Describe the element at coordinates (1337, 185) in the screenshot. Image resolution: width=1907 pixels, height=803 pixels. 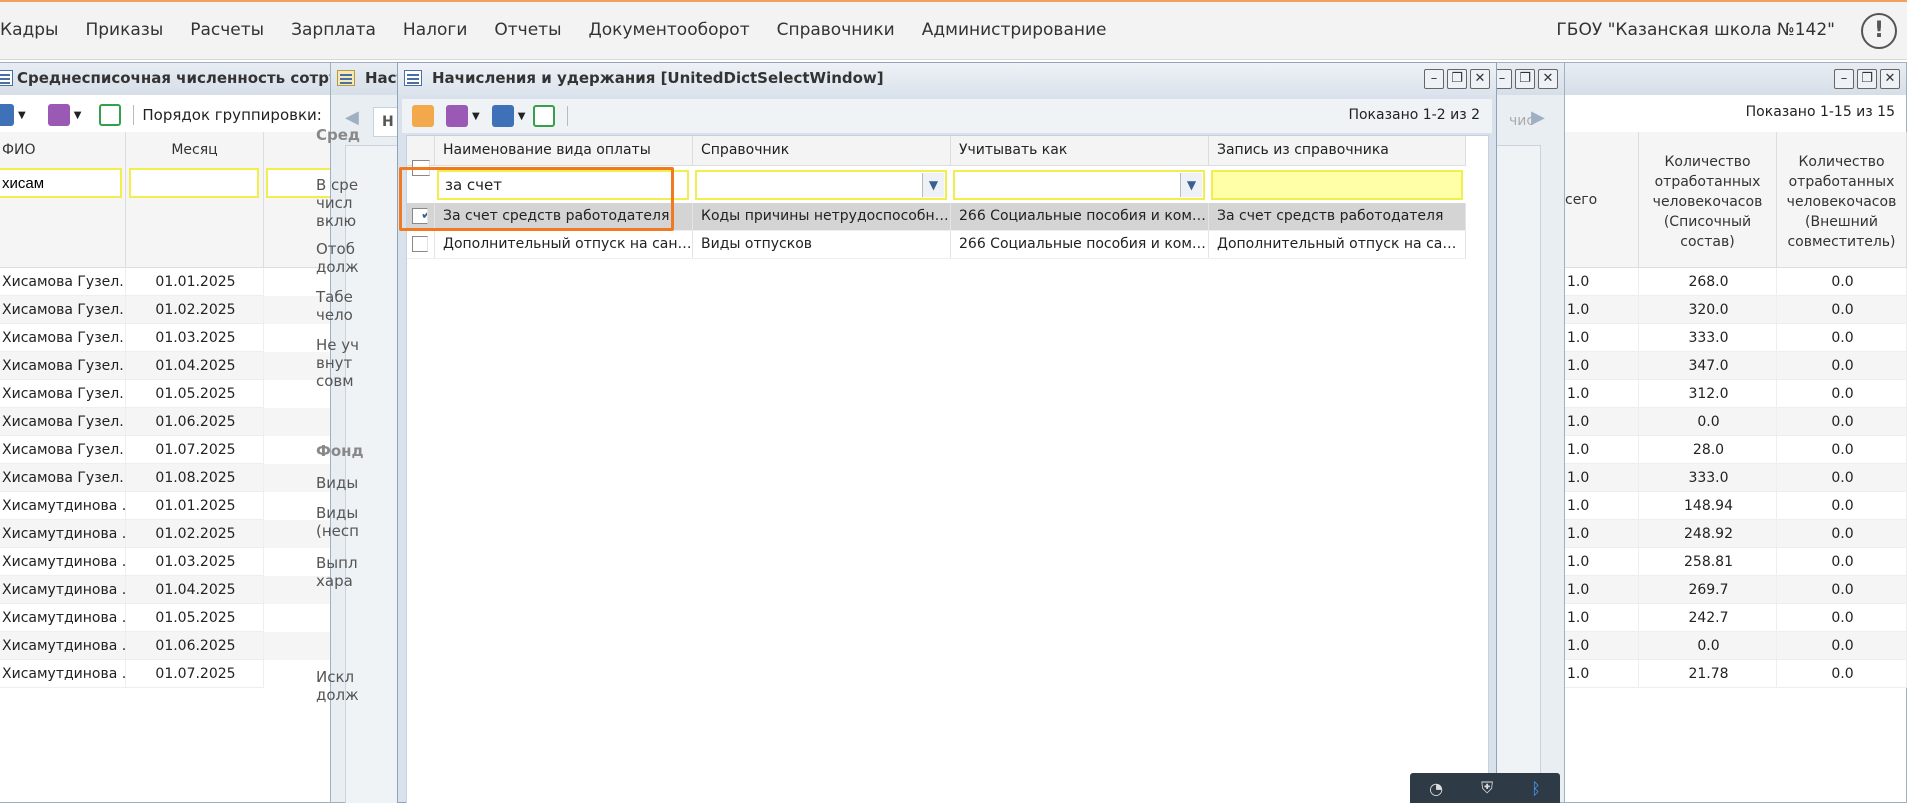
I see `record-filter-input` at that location.